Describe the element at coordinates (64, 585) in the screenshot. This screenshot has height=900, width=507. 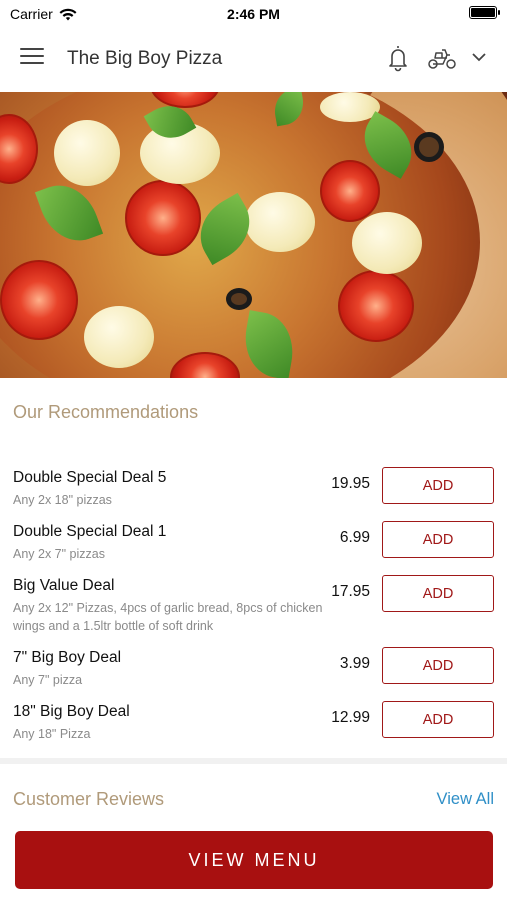
I see `item-name: Big Value Deal` at that location.